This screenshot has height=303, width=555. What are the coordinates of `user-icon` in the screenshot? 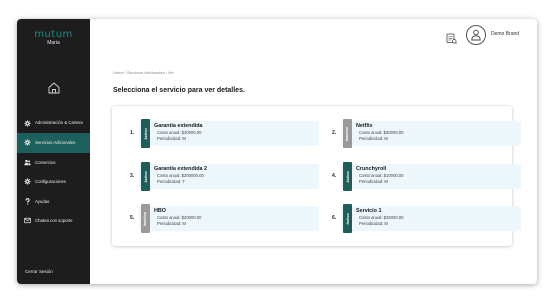 It's located at (476, 35).